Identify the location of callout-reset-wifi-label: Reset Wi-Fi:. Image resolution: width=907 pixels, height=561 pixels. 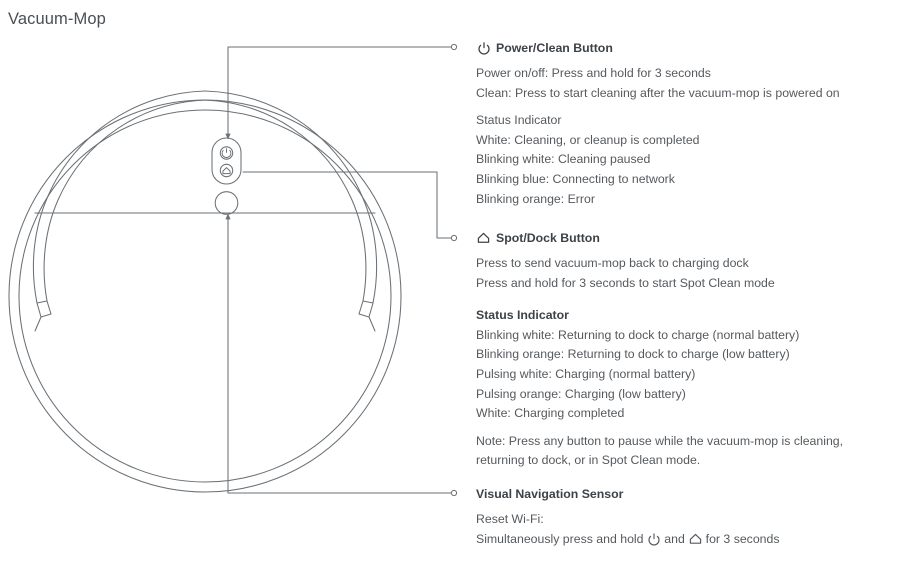
(510, 519).